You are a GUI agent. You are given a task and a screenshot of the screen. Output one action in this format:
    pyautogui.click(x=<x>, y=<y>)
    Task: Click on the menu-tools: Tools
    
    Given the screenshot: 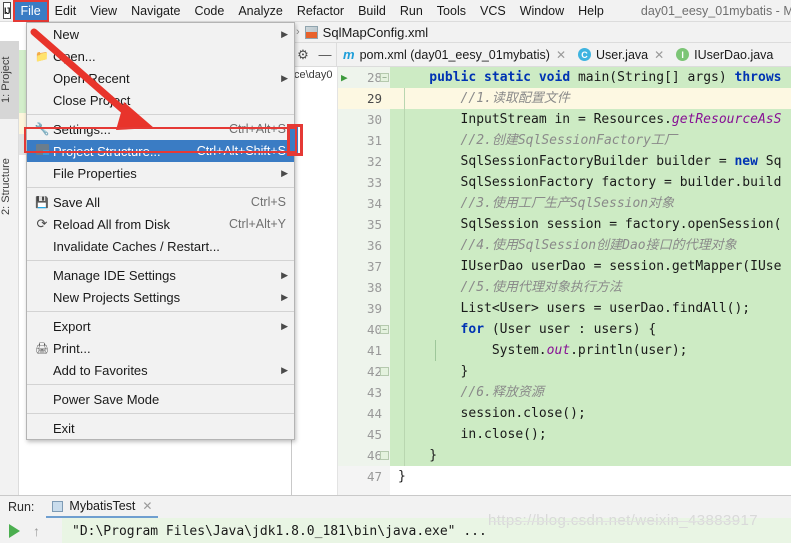 What is the action you would take?
    pyautogui.click(x=451, y=11)
    